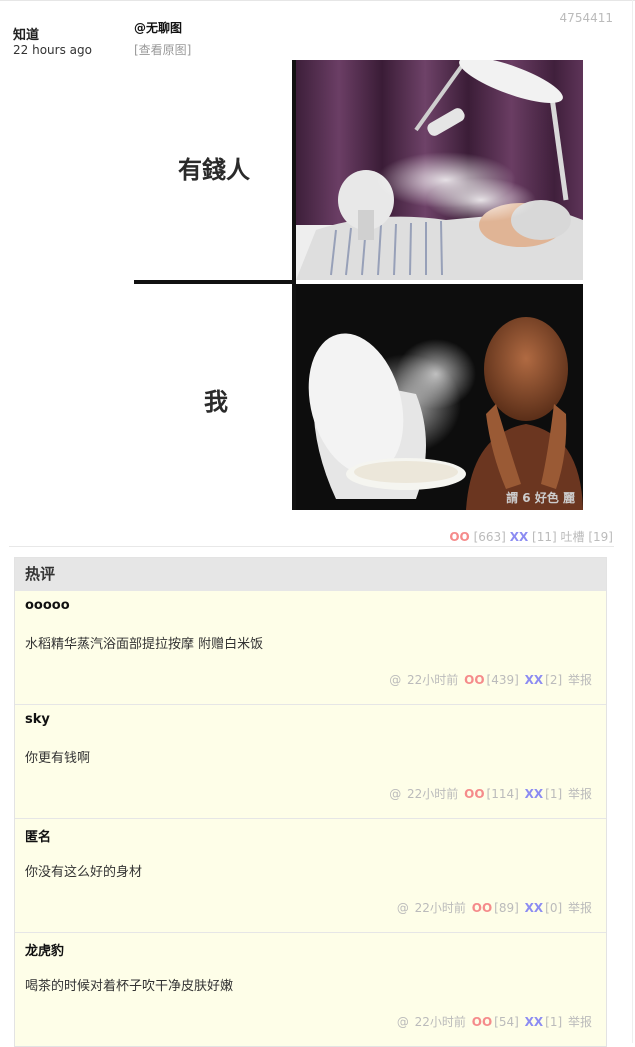  Describe the element at coordinates (502, 680) in the screenshot. I see `comment-oo-count: [439]` at that location.